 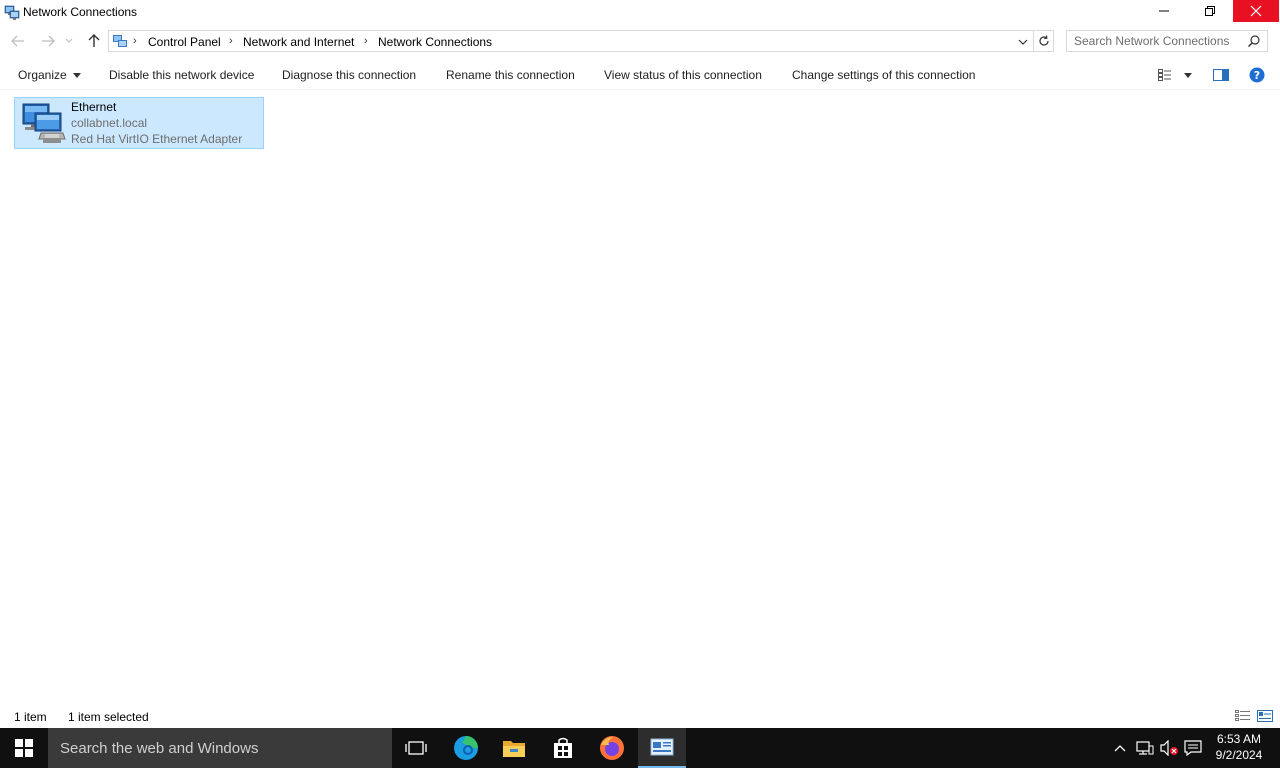 I want to click on title-bar: Network Connections, so click(x=640, y=13).